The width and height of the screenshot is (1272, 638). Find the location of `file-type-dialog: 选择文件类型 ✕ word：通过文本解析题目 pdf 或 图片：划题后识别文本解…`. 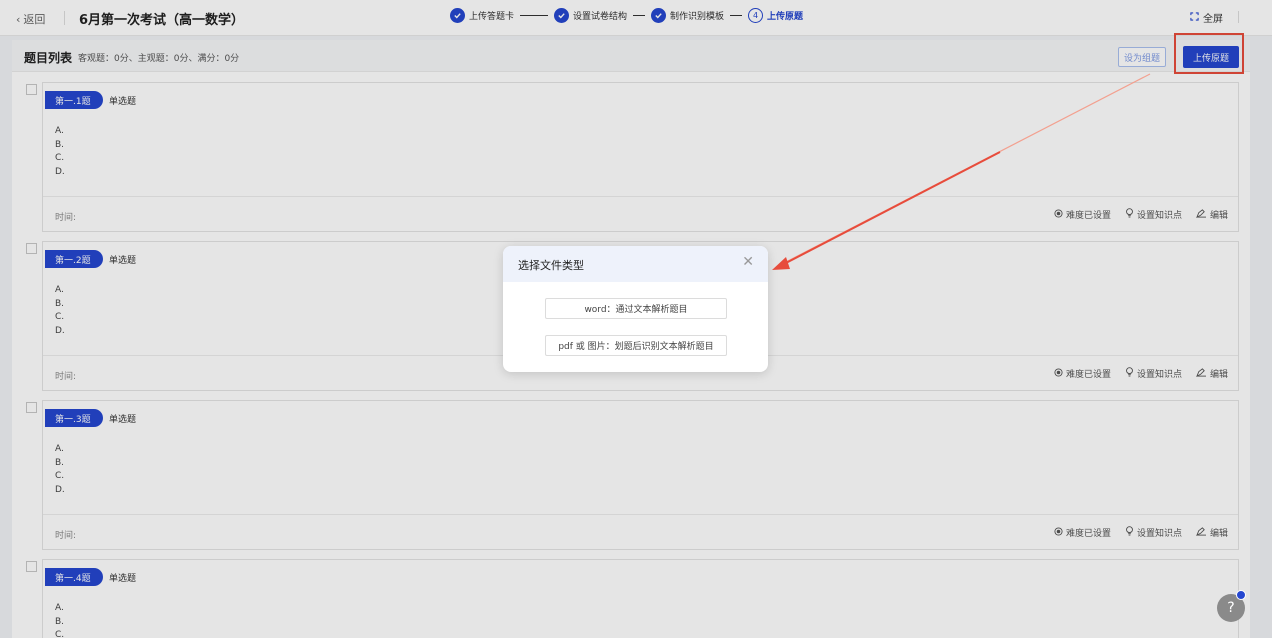

file-type-dialog: 选择文件类型 ✕ word：通过文本解析题目 pdf 或 图片：划题后识别文本解… is located at coordinates (635, 309).